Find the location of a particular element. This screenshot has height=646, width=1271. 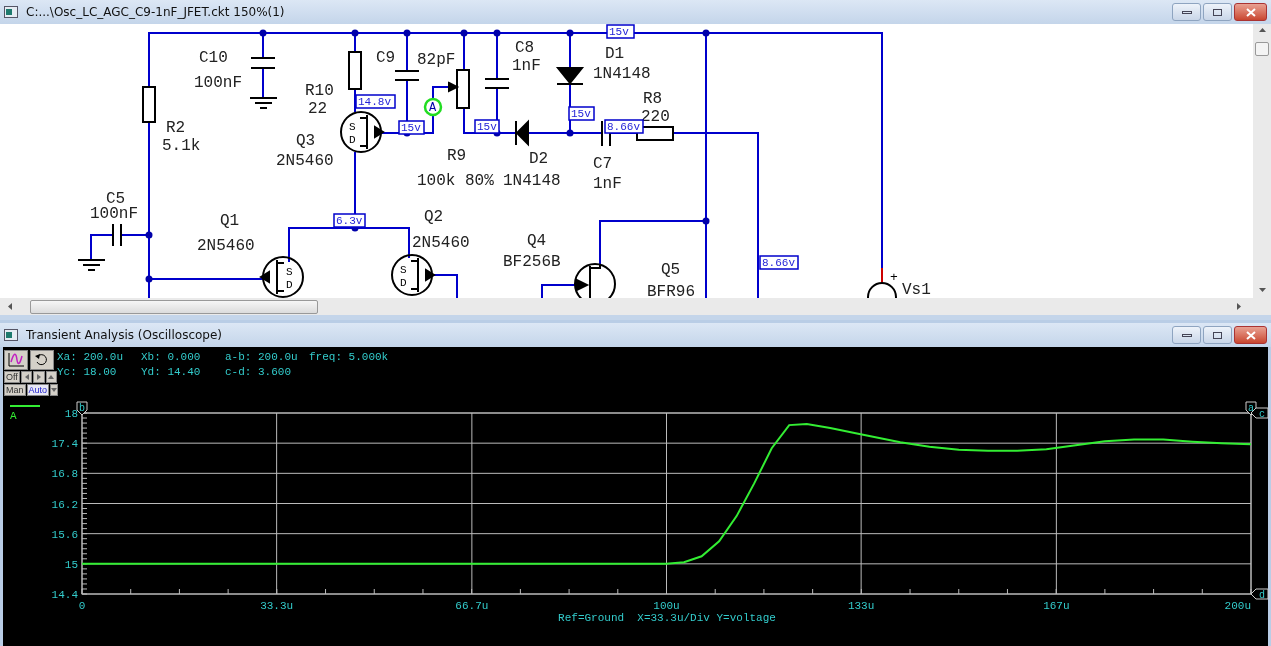

x-tick-label: 200u is located at coordinates (1237, 606).